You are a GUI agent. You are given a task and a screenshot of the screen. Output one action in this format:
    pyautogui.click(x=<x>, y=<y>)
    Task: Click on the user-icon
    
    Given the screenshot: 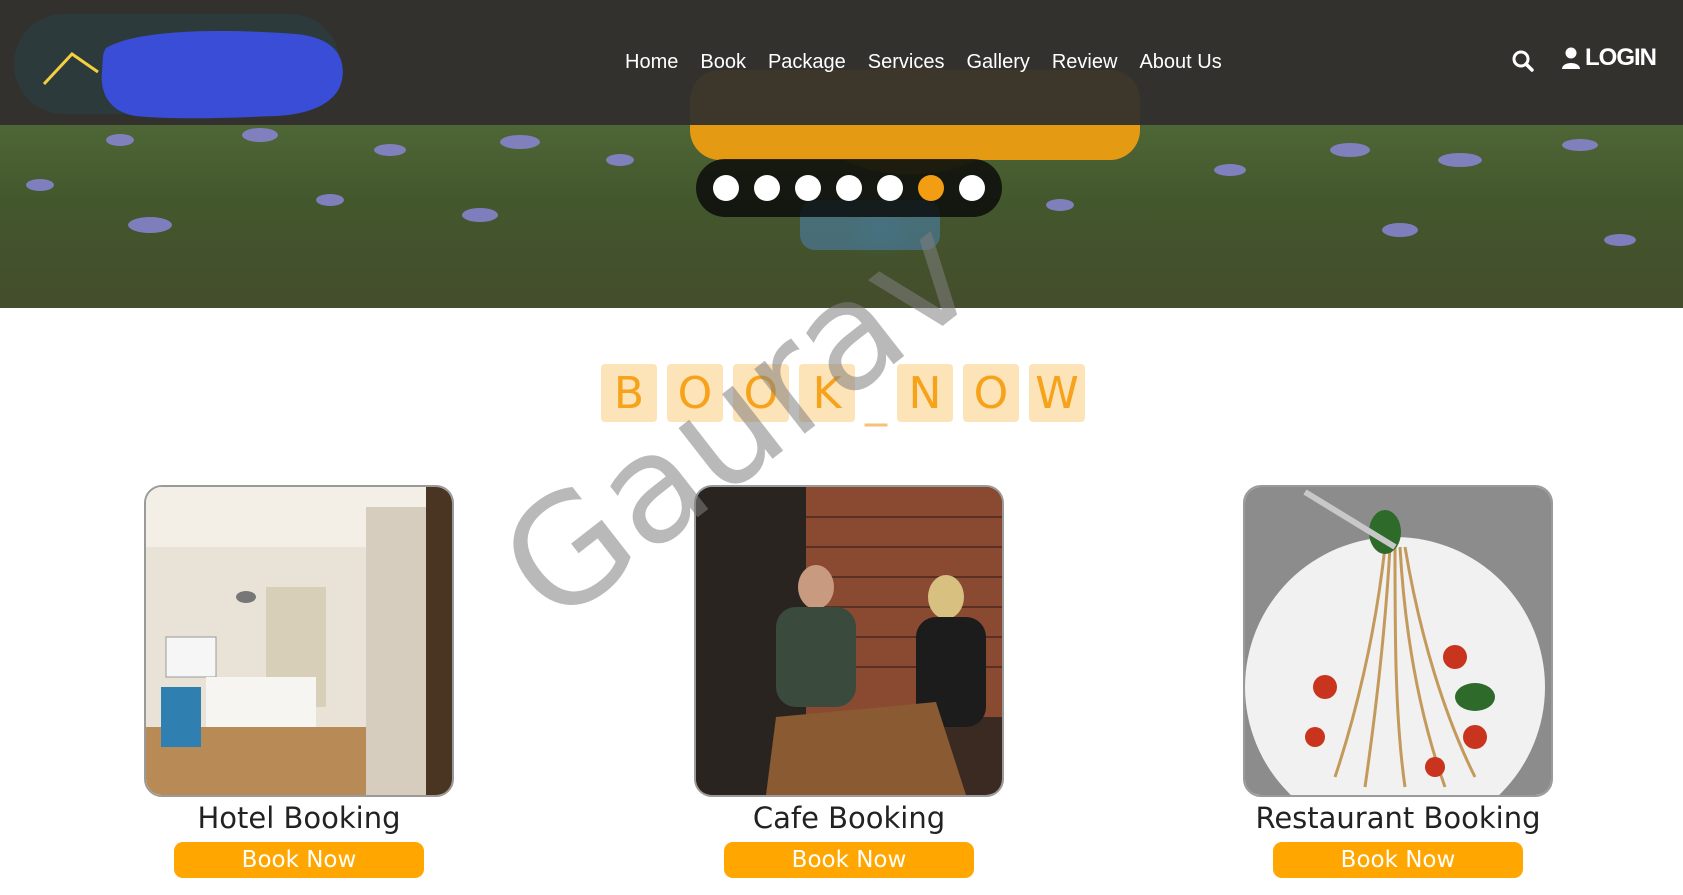 What is the action you would take?
    pyautogui.click(x=1571, y=58)
    